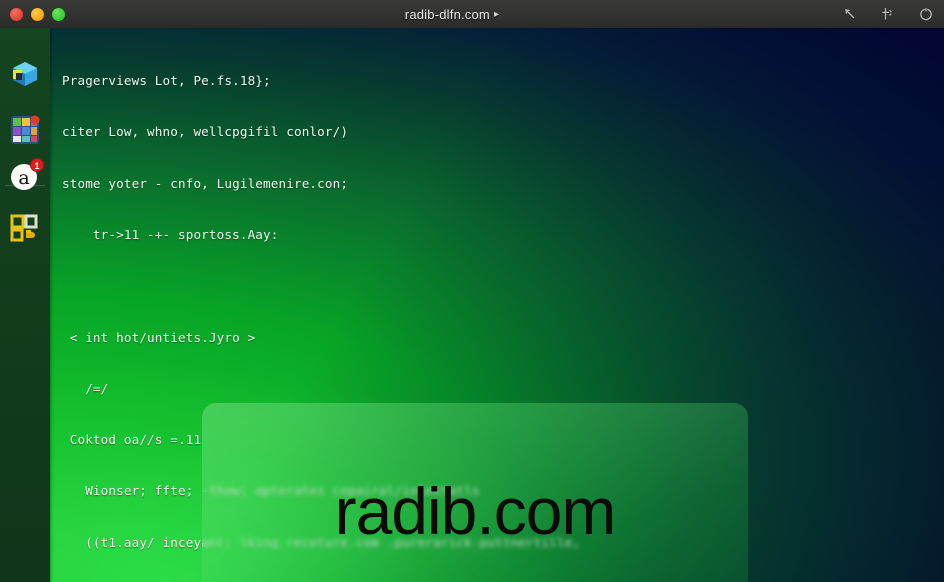 This screenshot has height=582, width=944. Describe the element at coordinates (50, 14) in the screenshot. I see `window-controls` at that location.